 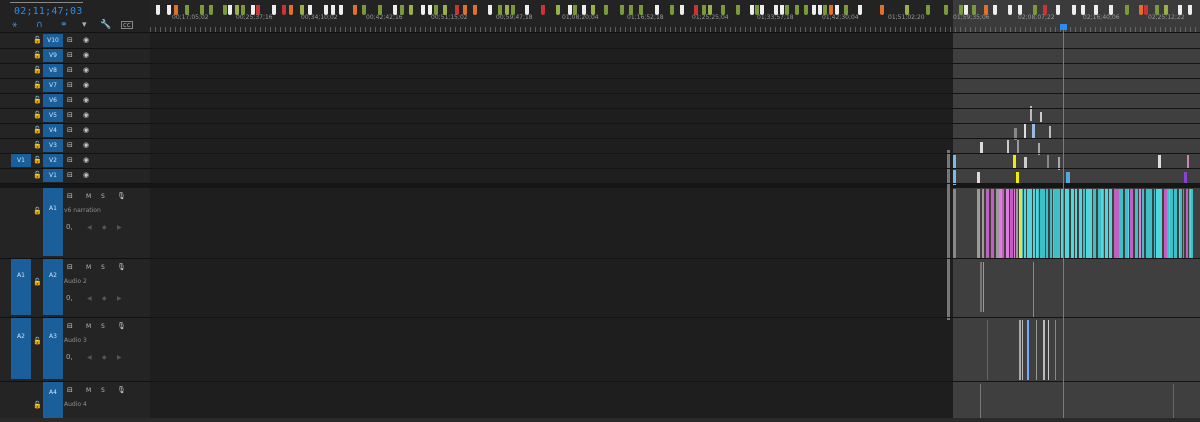 I want to click on source-gutter-line, so click(x=948, y=235).